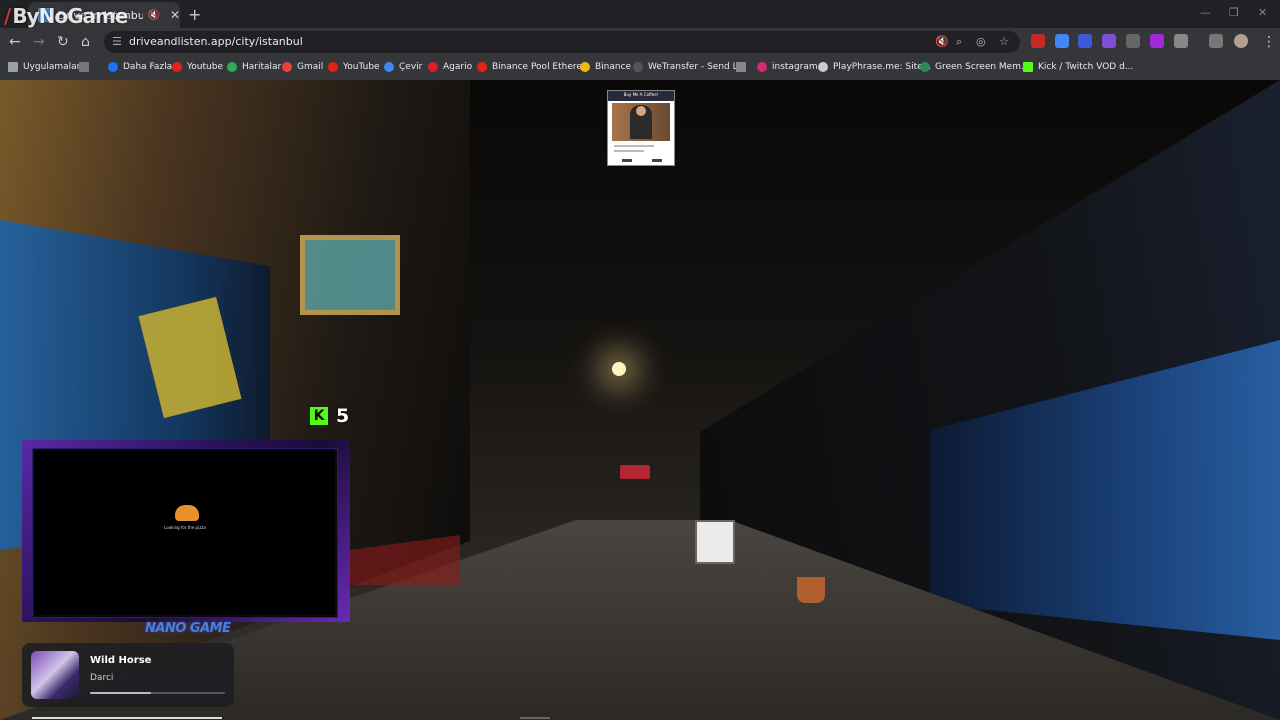 Image resolution: width=1280 pixels, height=720 pixels. Describe the element at coordinates (1234, 12) in the screenshot. I see `restore-window-icon: ❐` at that location.